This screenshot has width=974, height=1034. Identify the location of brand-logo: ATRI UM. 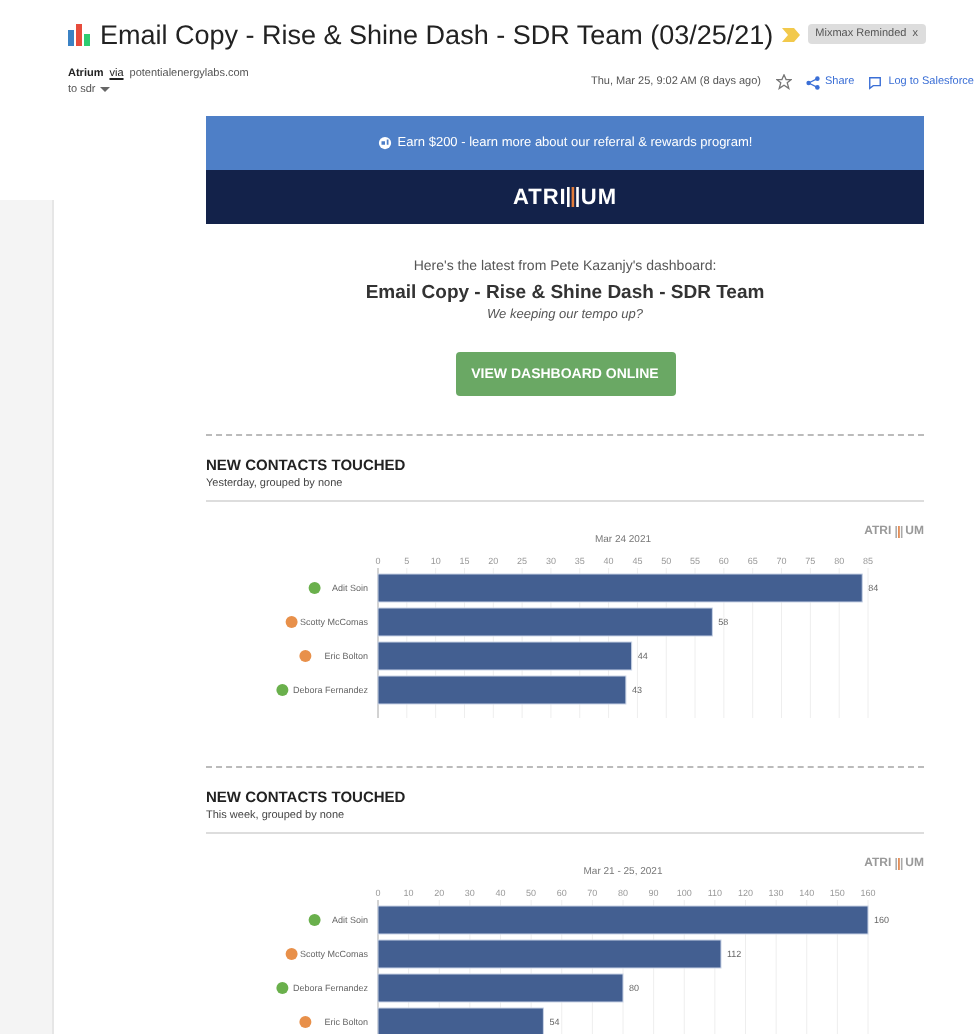
(565, 197).